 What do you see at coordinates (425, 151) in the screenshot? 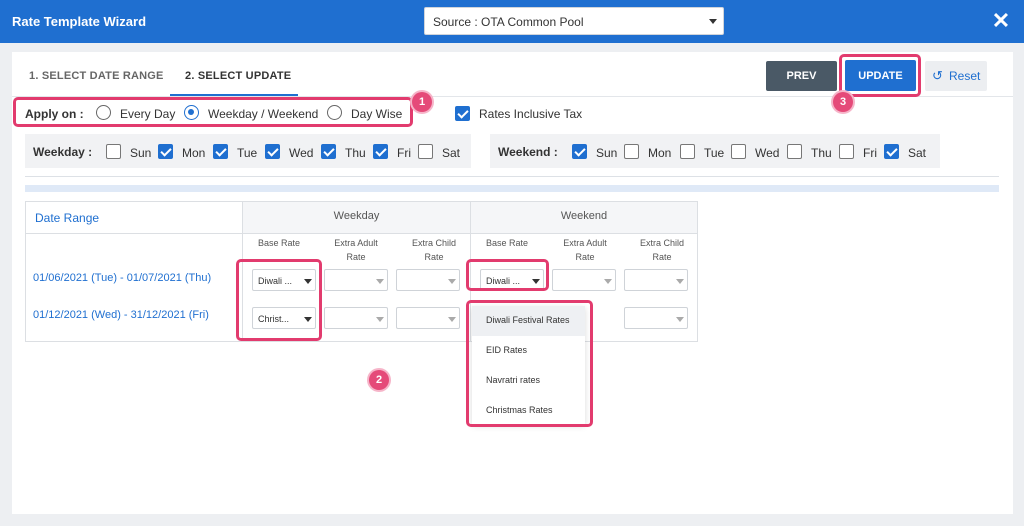
I see `weekday-sat-checkbox` at bounding box center [425, 151].